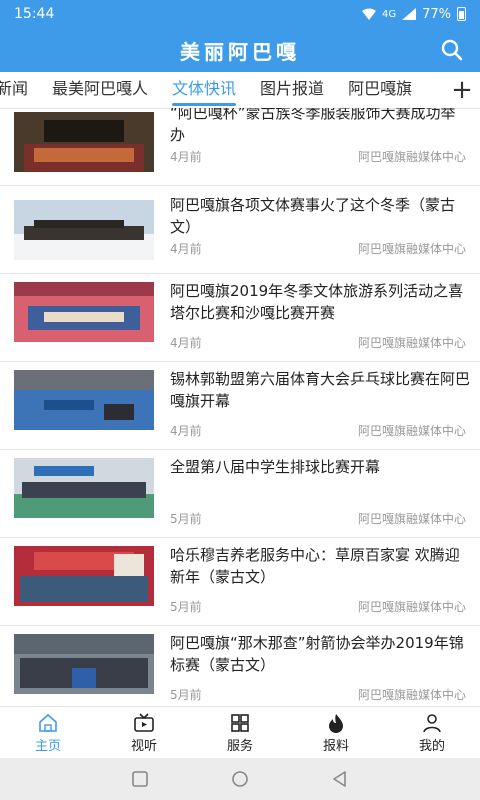 The width and height of the screenshot is (480, 800). I want to click on status-bar: 15:44 4G 77%, so click(240, 14).